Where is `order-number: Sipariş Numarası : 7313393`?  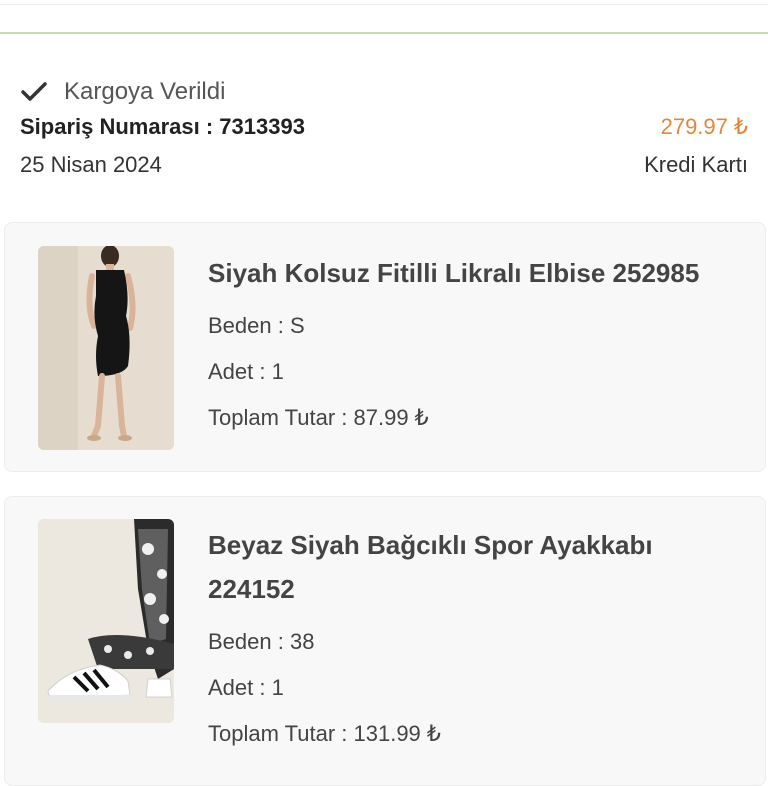
order-number: Sipariş Numarası : 7313393 is located at coordinates (162, 126).